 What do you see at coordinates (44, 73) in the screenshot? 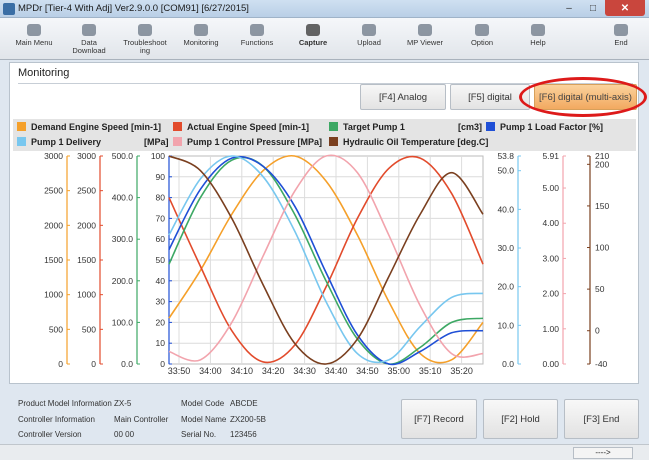
I see `panel-title: Monitoring` at bounding box center [44, 73].